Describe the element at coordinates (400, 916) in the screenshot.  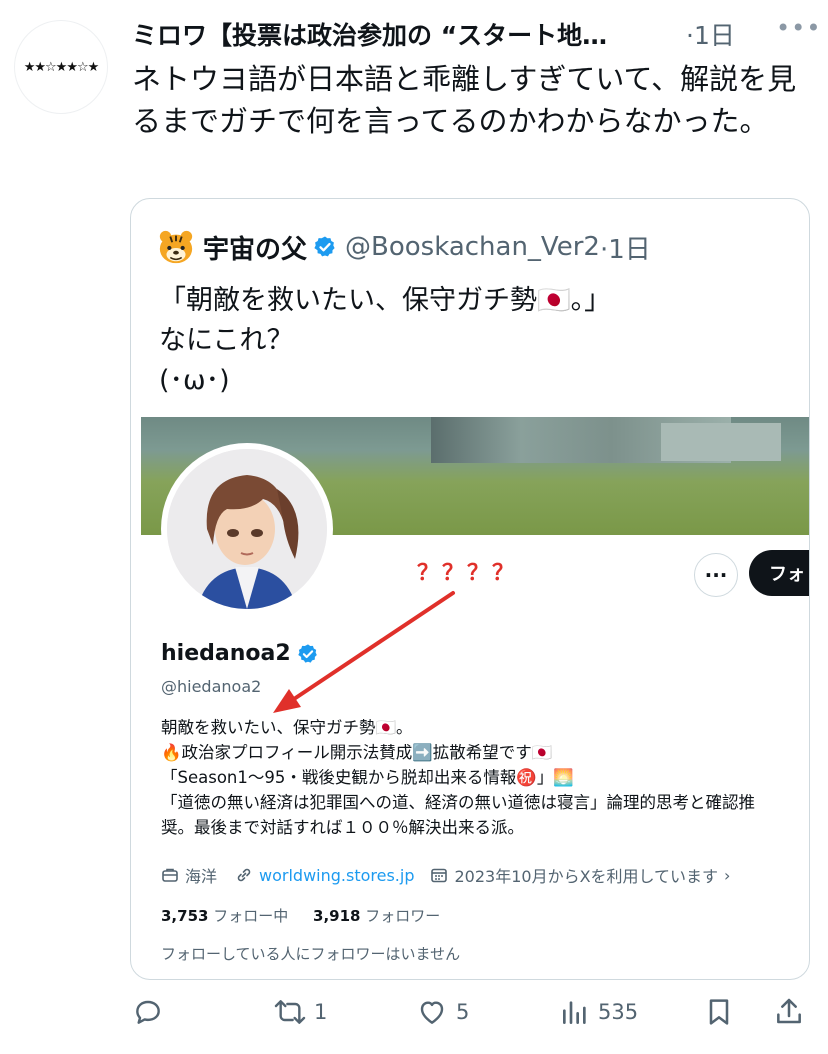
I see `followers-label: フォロワー` at that location.